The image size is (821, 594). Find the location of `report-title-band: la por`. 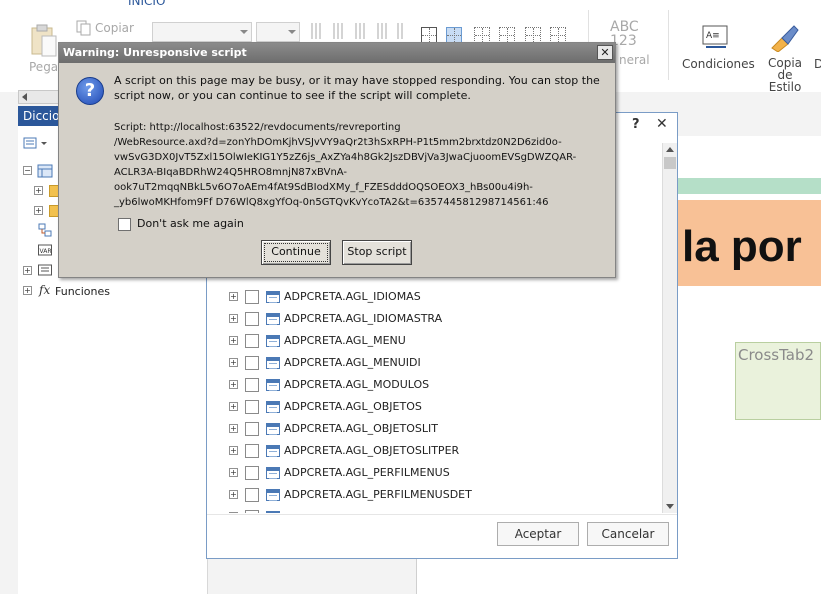

report-title-band: la por is located at coordinates (748, 243).